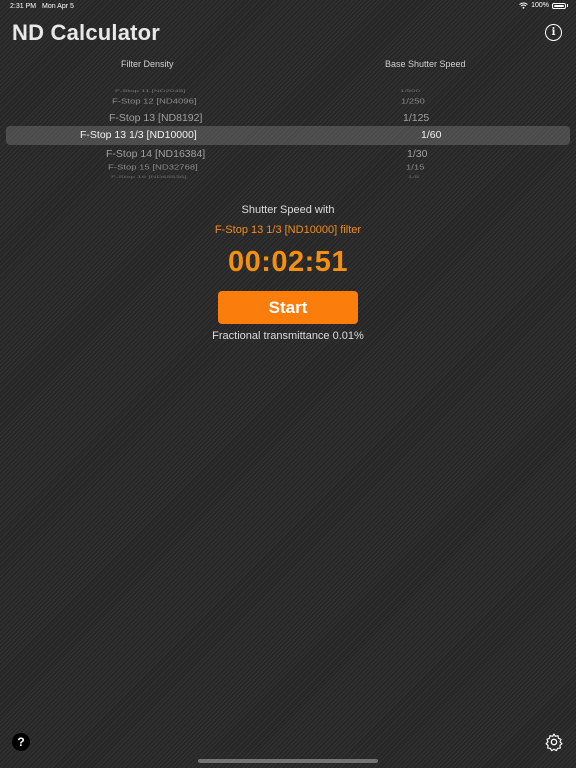 The image size is (576, 768). Describe the element at coordinates (150, 91) in the screenshot. I see `picker-row-filter: F-Stop 11 [ND2048]` at that location.